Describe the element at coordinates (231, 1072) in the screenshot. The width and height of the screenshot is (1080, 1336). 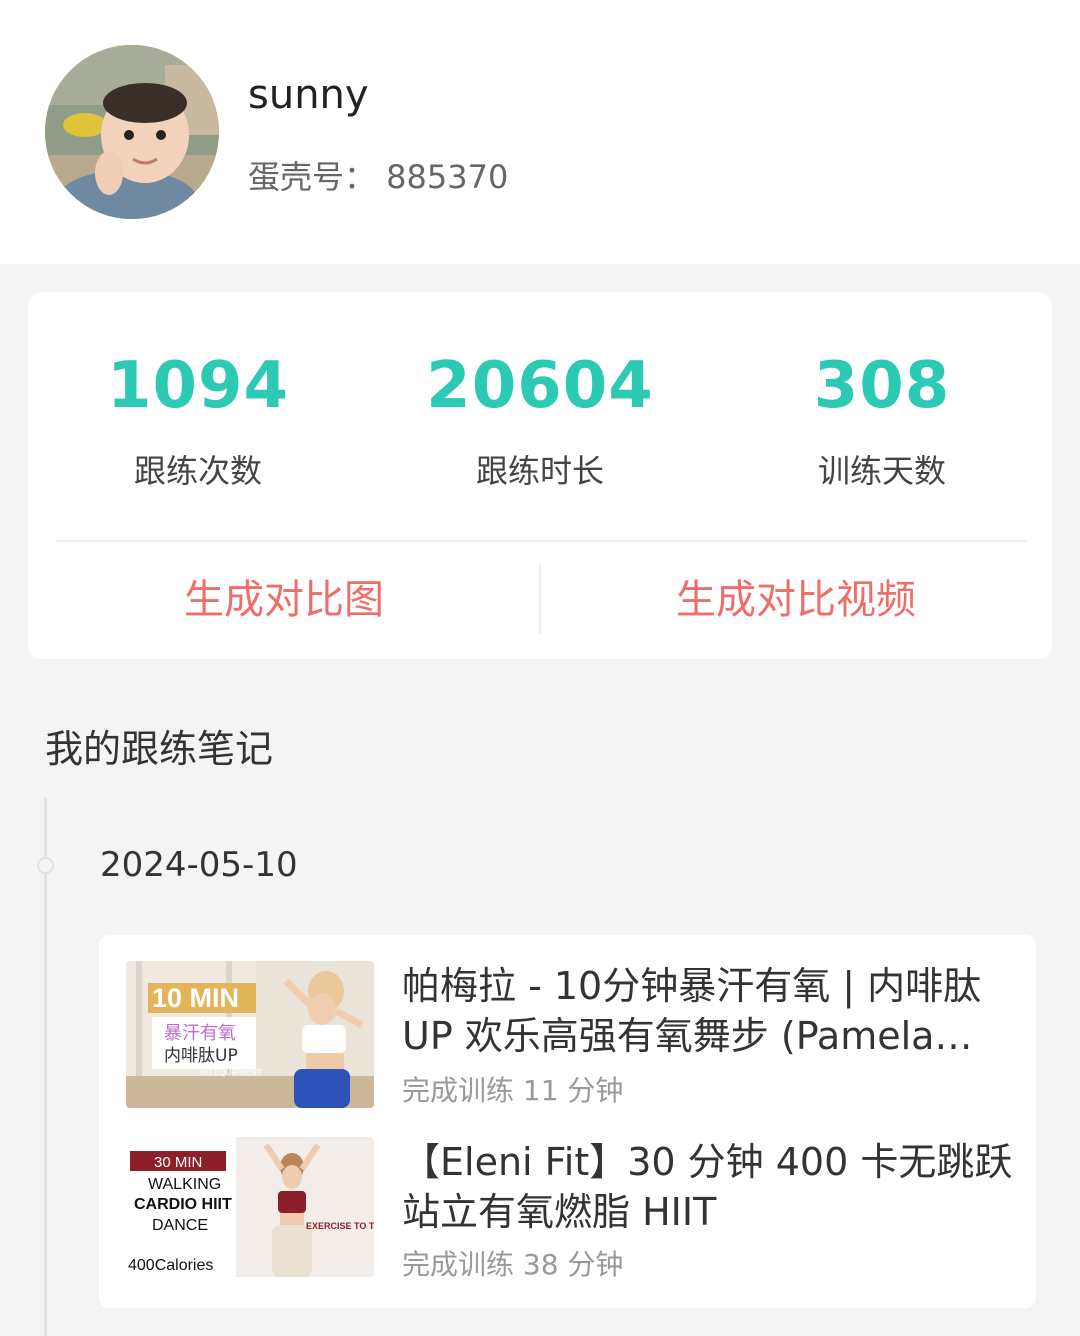
I see `thumb-tag: NO EQUIPMENT` at that location.